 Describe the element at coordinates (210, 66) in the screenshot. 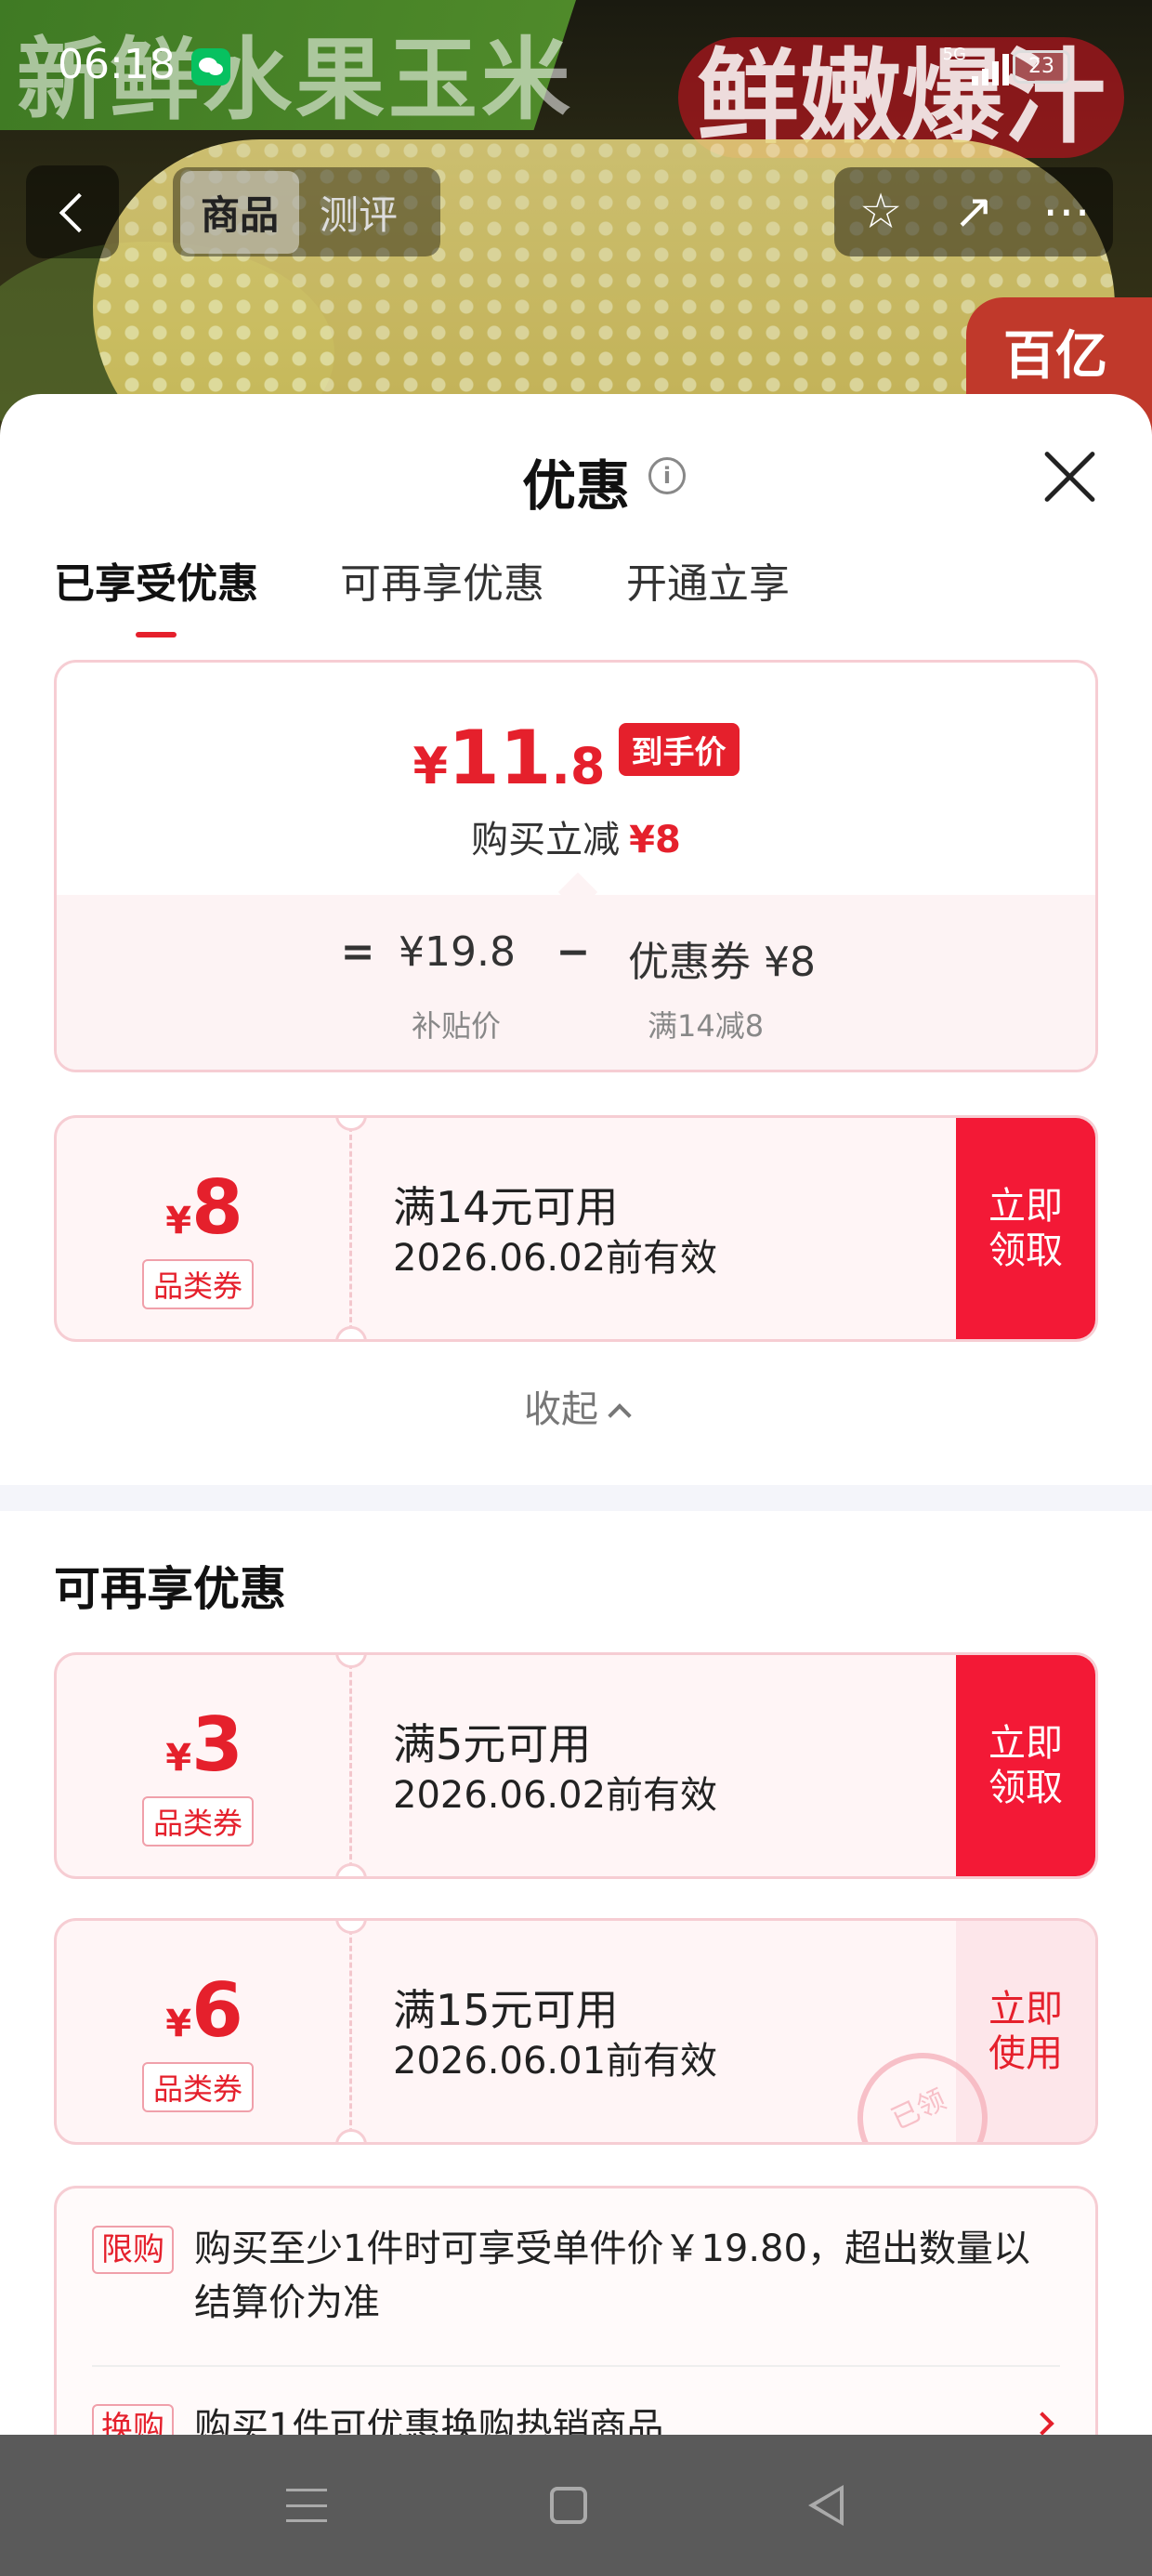

I see `wechat-icon` at that location.